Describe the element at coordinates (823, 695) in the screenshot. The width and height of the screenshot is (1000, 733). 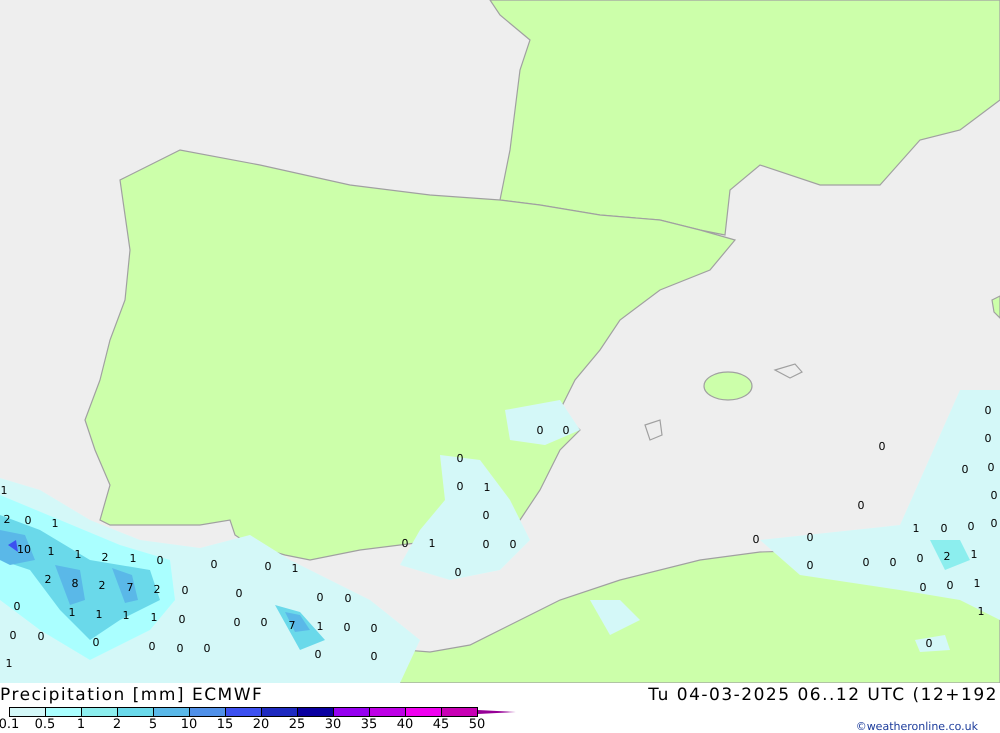
I see `valid-time: Tu 04-03-2025 06..12 UTC (12+192` at that location.